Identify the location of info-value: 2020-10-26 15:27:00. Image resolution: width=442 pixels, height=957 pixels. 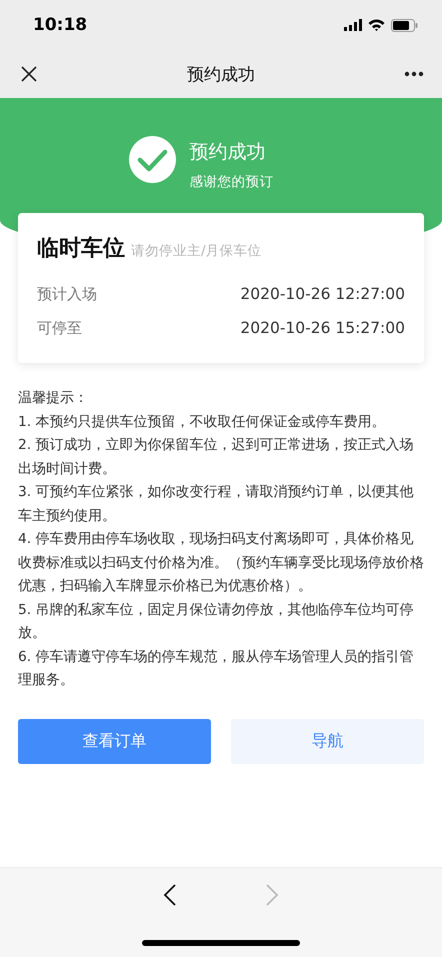
(322, 328).